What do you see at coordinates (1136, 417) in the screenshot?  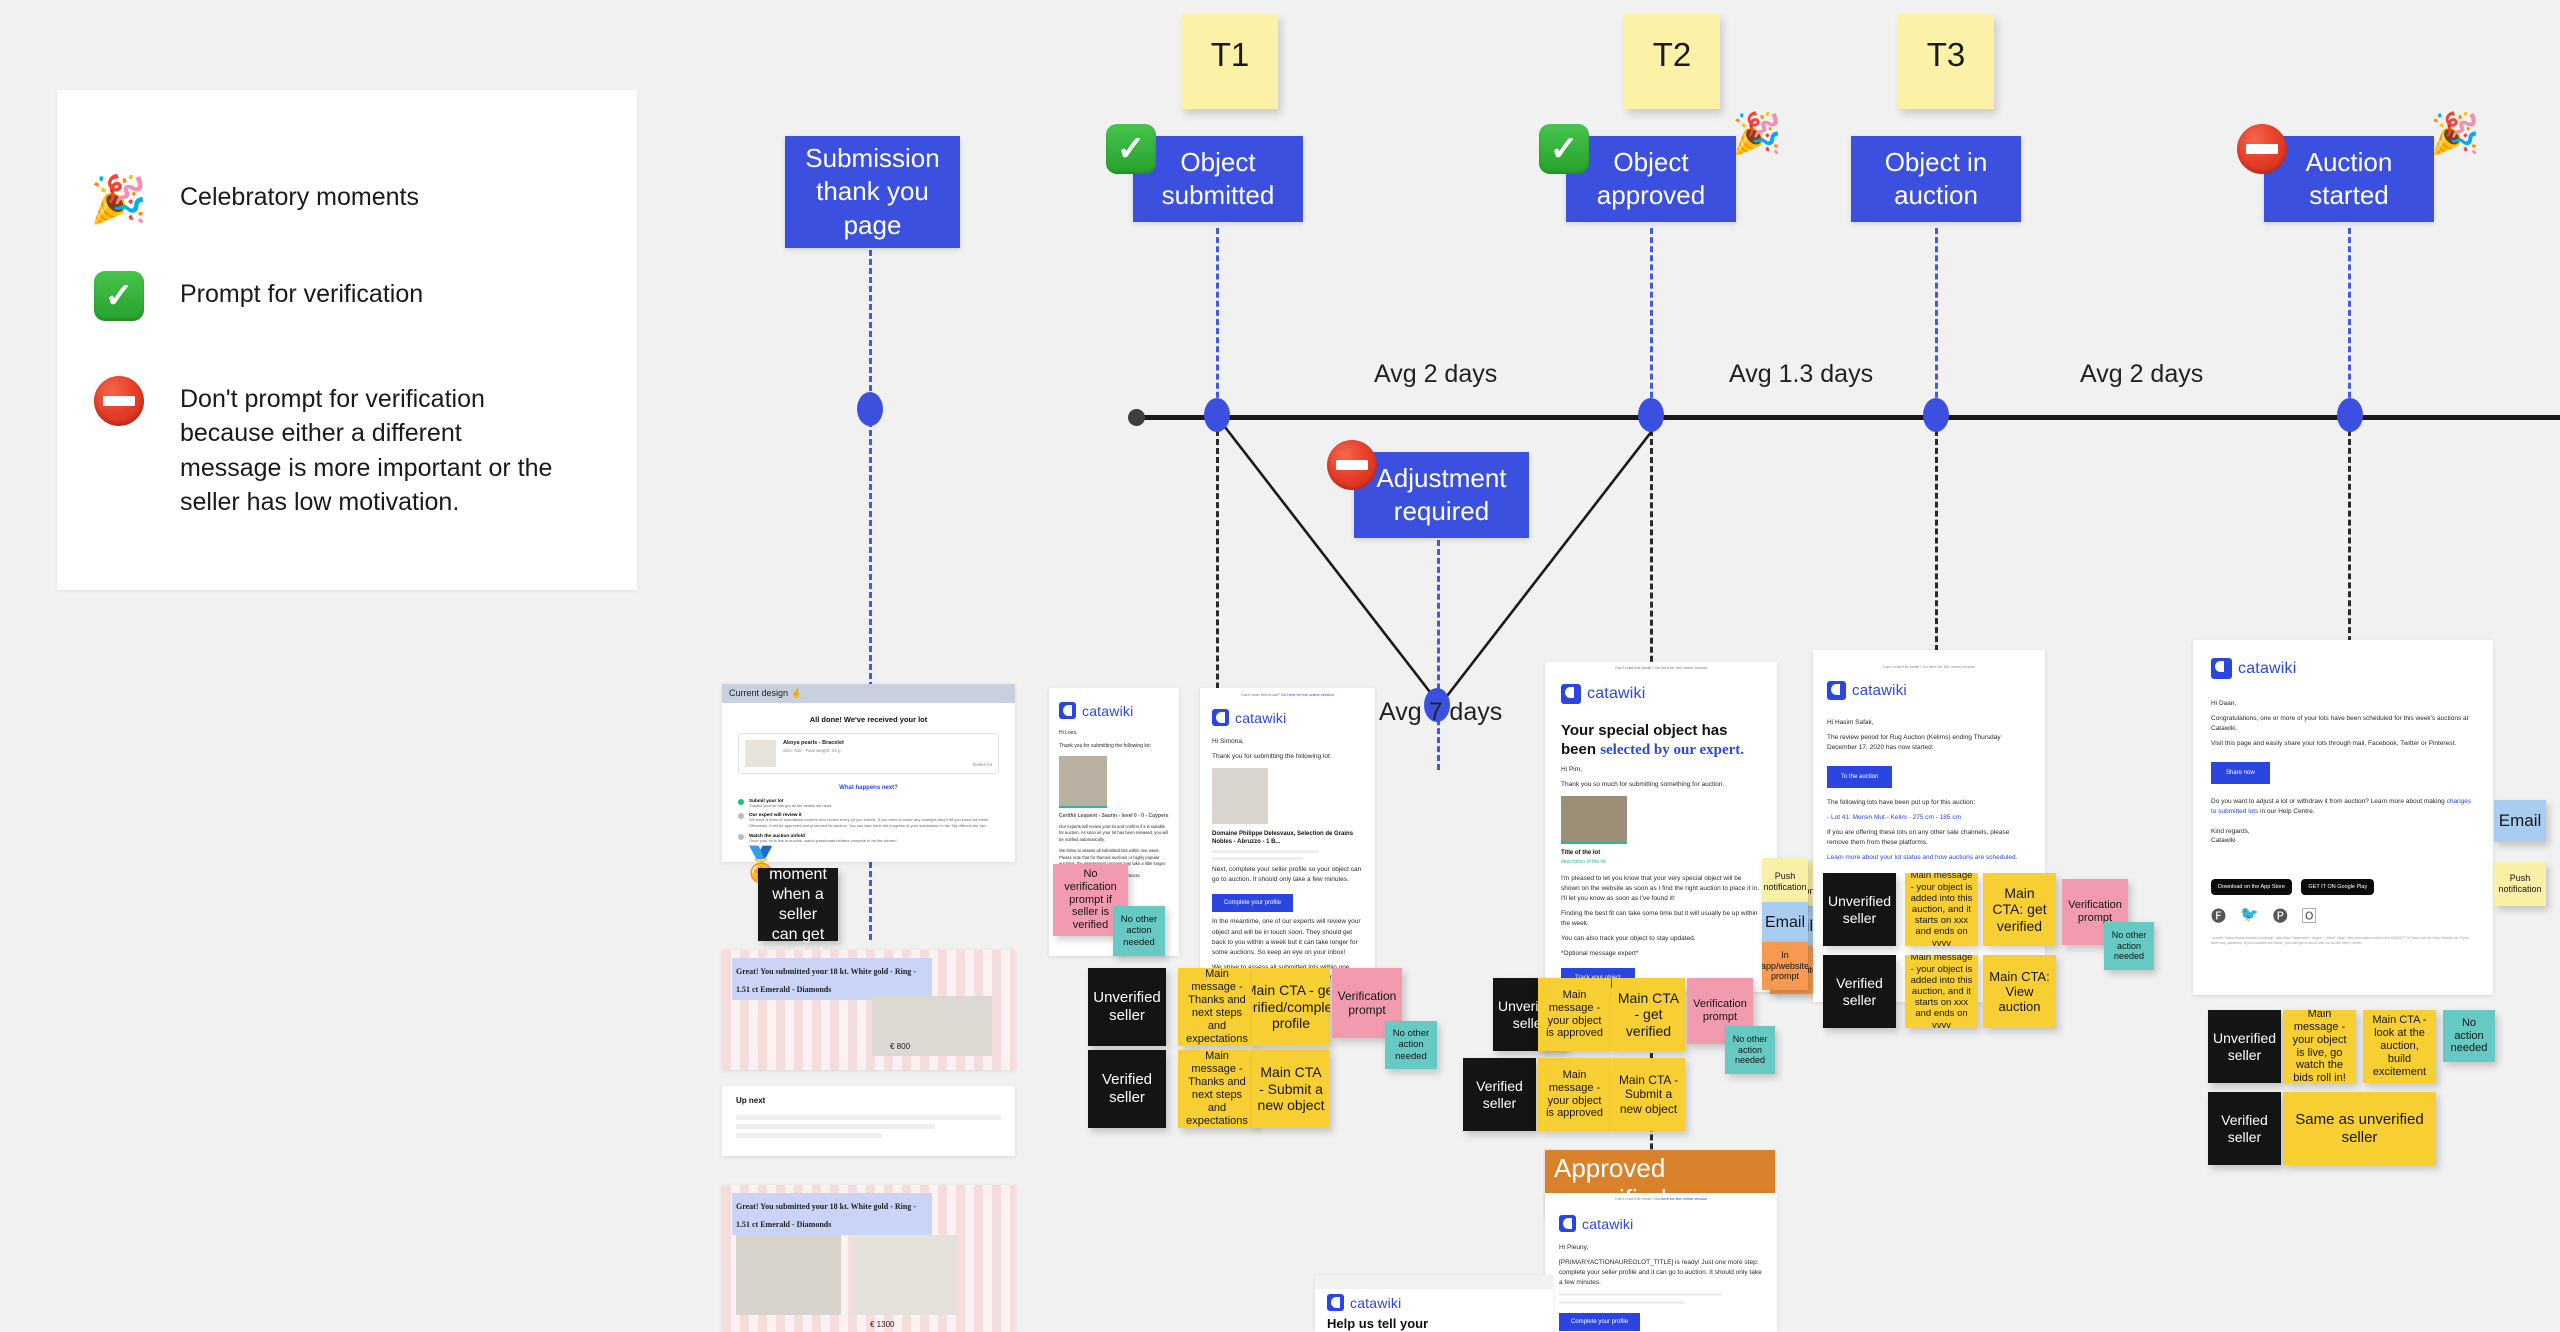 I see `axis-start-cap` at bounding box center [1136, 417].